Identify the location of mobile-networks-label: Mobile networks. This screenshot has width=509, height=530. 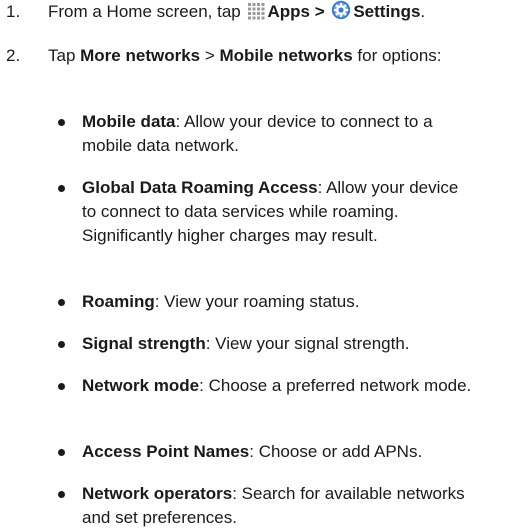
(286, 55).